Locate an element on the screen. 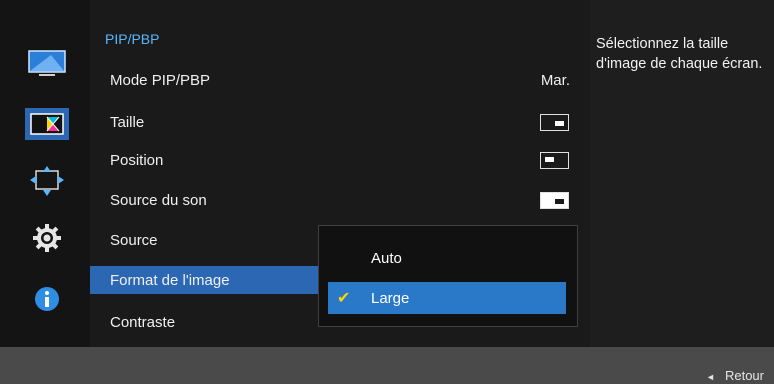 The image size is (774, 384). menu-item-position: Position is located at coordinates (340, 160).